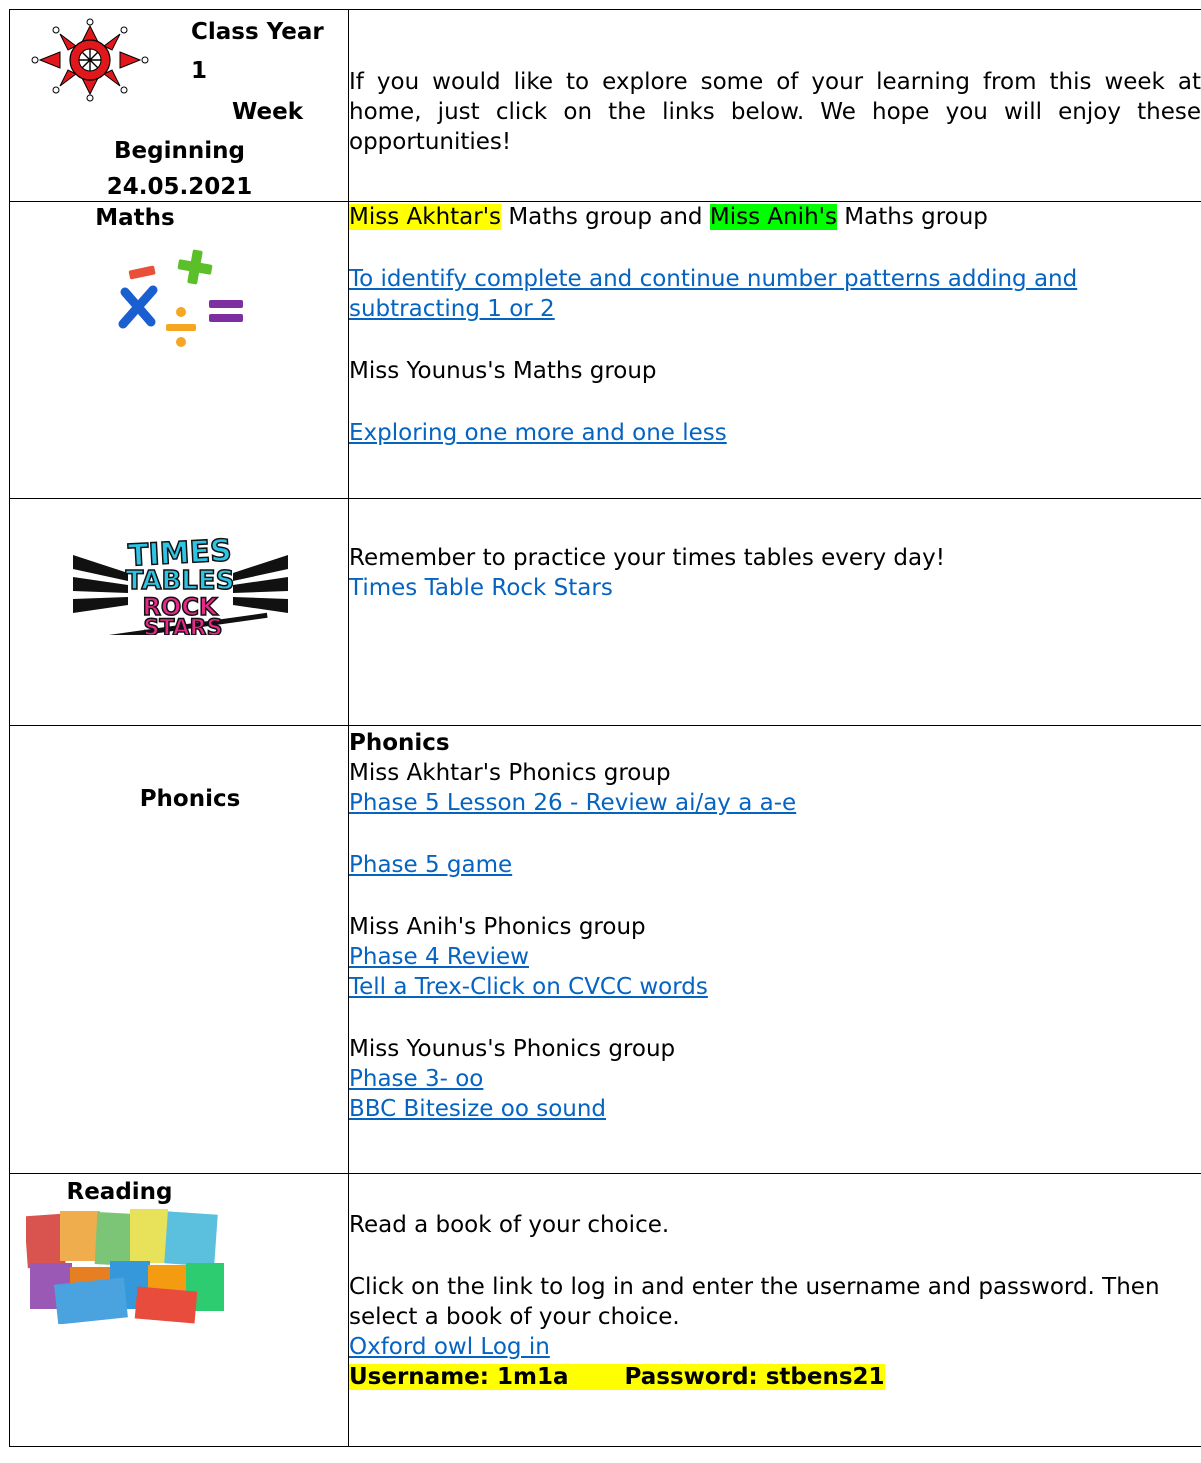 This screenshot has width=1201, height=1463. What do you see at coordinates (754, 1377) in the screenshot?
I see `password-text: Password: stbens21` at bounding box center [754, 1377].